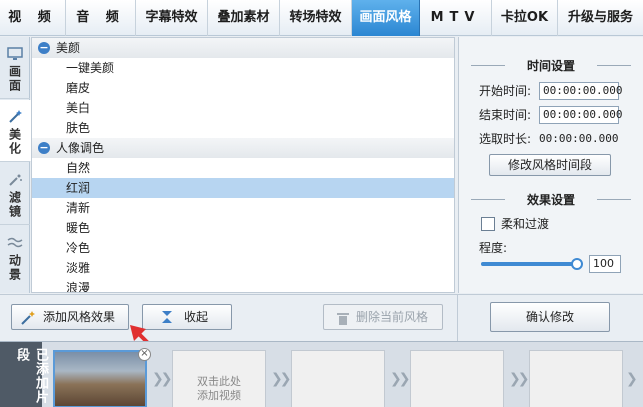 This screenshot has height=407, width=643. I want to click on soft-transition-label: 柔和过渡, so click(525, 224).